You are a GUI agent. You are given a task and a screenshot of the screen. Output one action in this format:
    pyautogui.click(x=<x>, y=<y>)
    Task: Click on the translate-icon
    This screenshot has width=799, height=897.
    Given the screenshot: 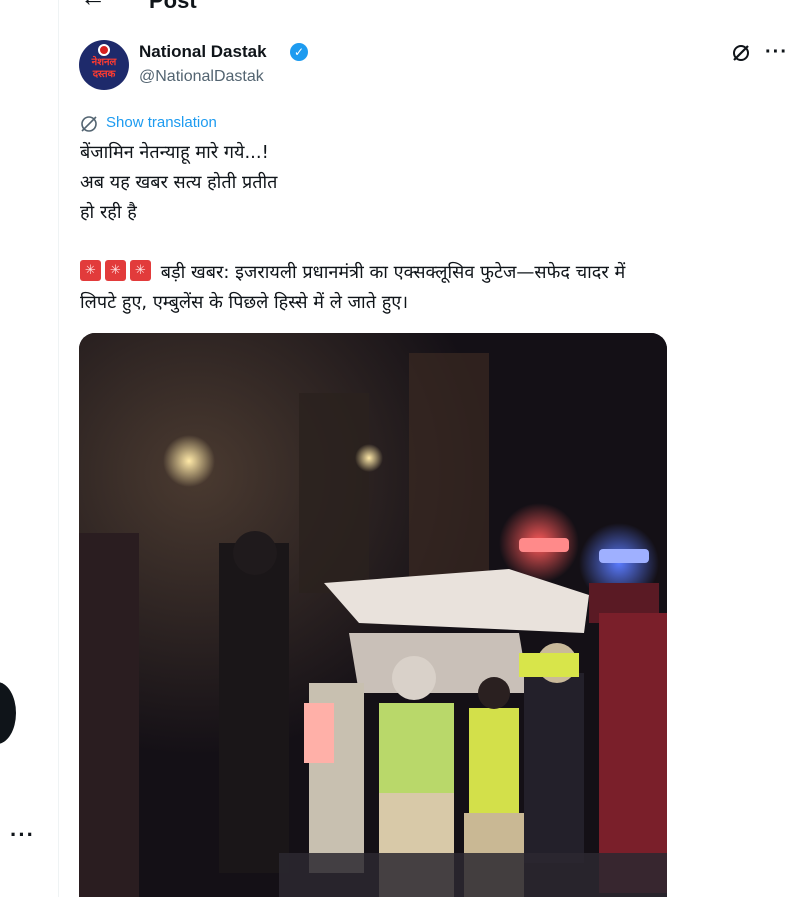 What is the action you would take?
    pyautogui.click(x=89, y=124)
    